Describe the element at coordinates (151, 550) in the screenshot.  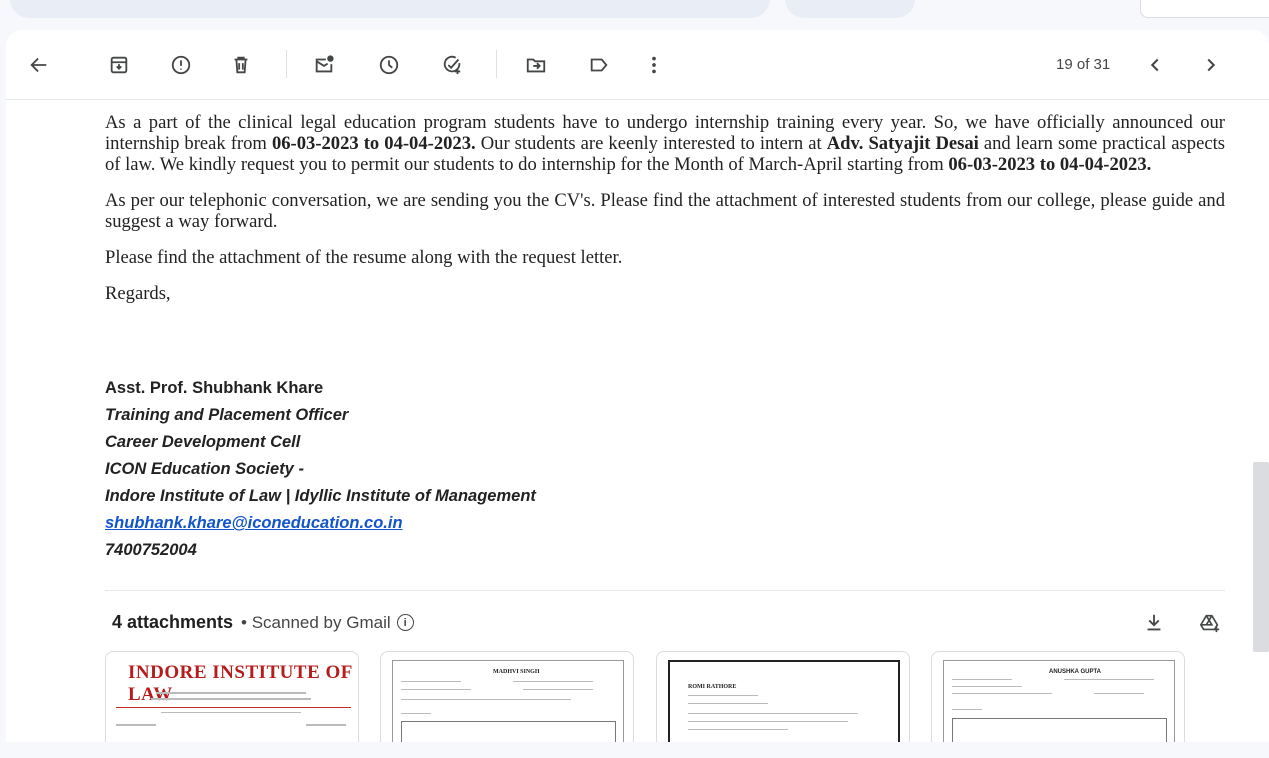
I see `signature-phone: 7400752004` at that location.